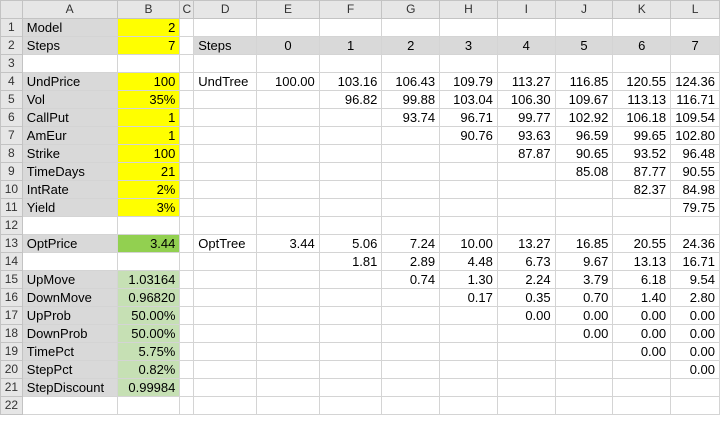  Describe the element at coordinates (695, 135) in the screenshot. I see `und-tree-cell: 102.80` at that location.